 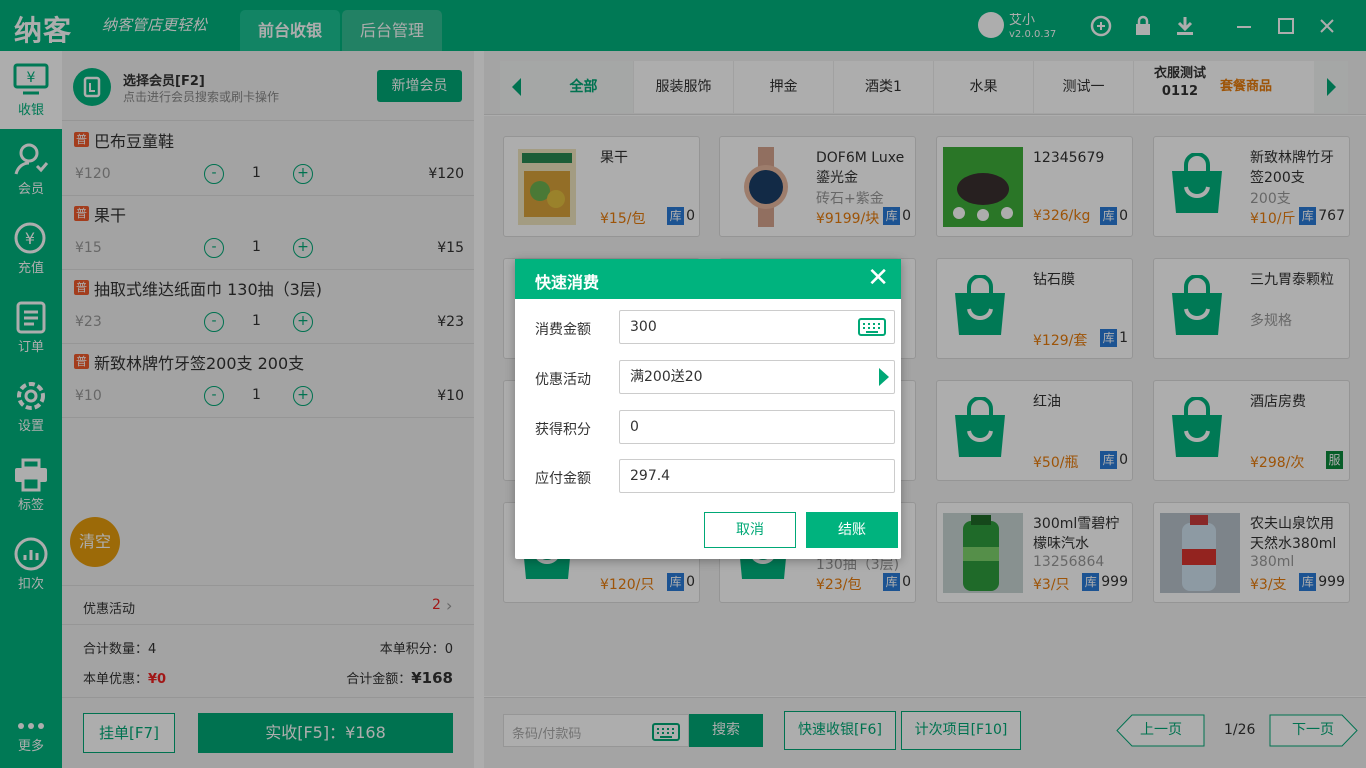 I want to click on payable-label: 应付金额, so click(x=563, y=479).